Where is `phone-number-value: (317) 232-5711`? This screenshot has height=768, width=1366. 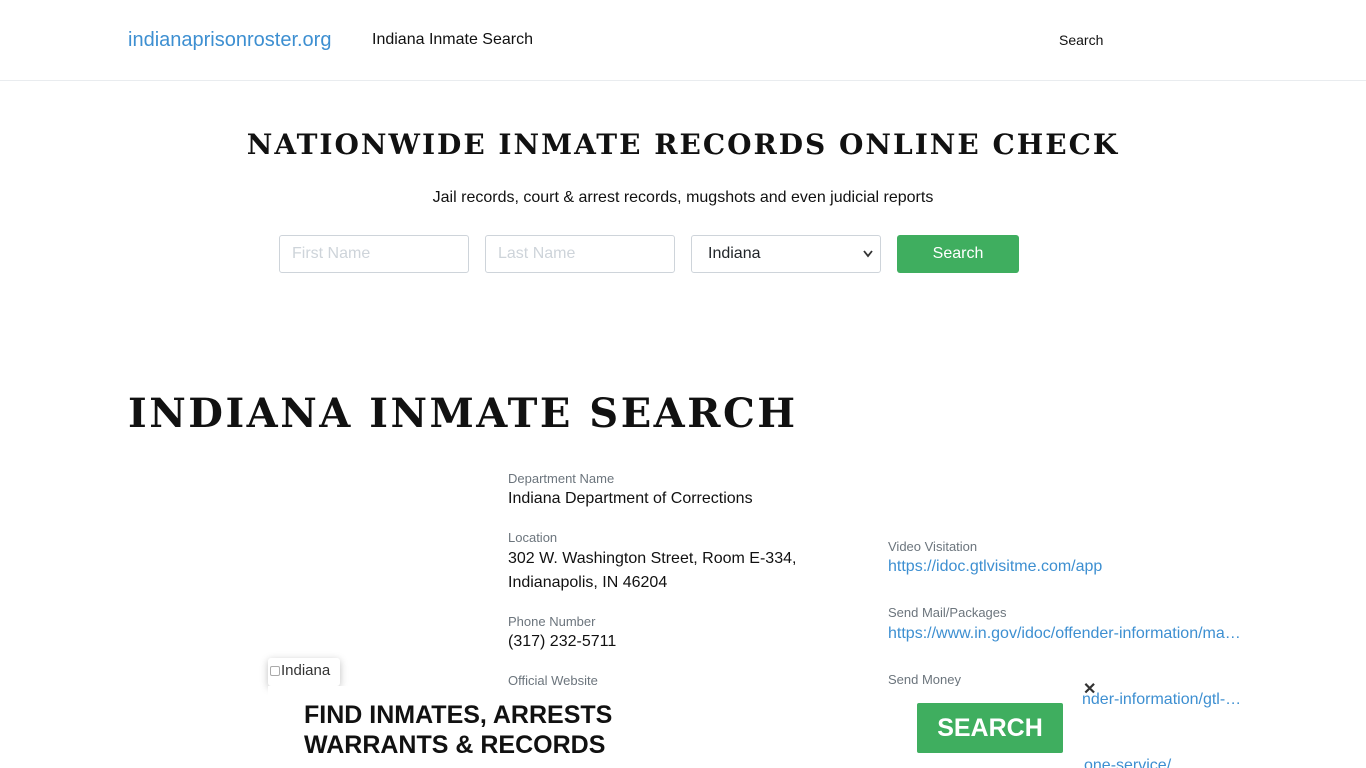 phone-number-value: (317) 232-5711 is located at coordinates (562, 641).